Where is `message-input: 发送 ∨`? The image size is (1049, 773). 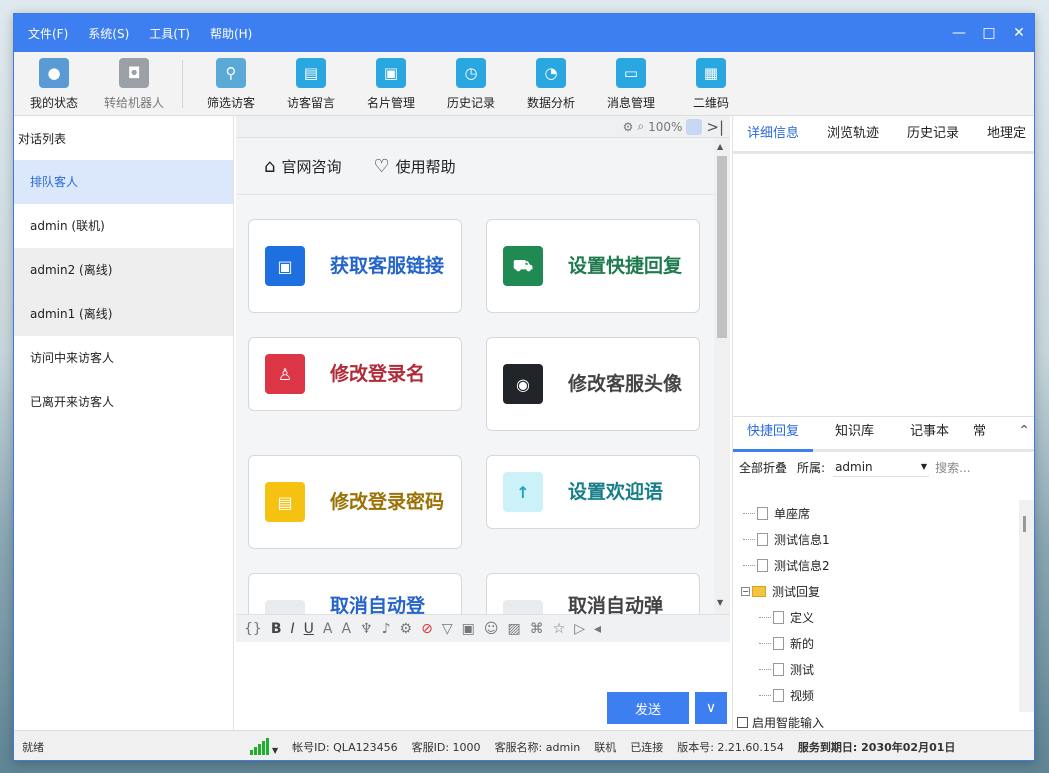
message-input: 发送 ∨ is located at coordinates (483, 686).